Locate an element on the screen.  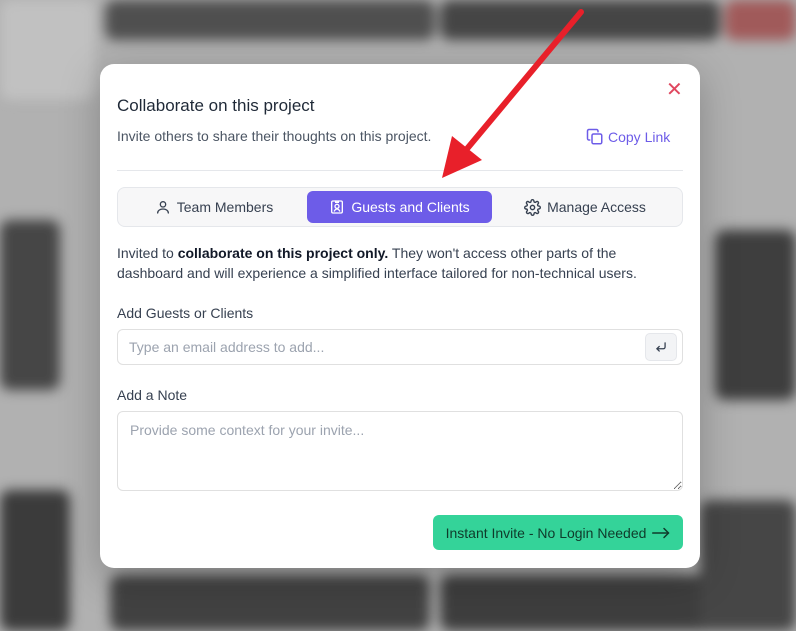
modal-title: Collaborate on this project is located at coordinates (216, 105).